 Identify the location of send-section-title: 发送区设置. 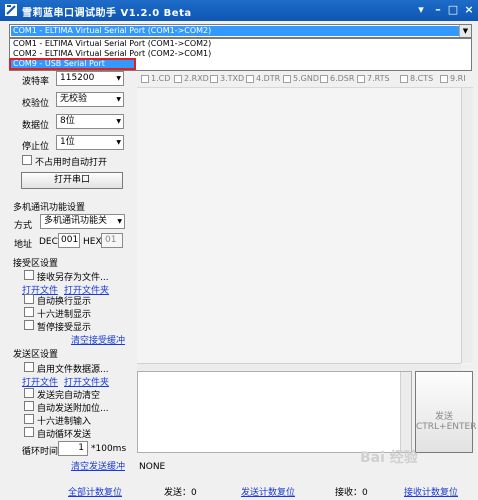
(36, 355).